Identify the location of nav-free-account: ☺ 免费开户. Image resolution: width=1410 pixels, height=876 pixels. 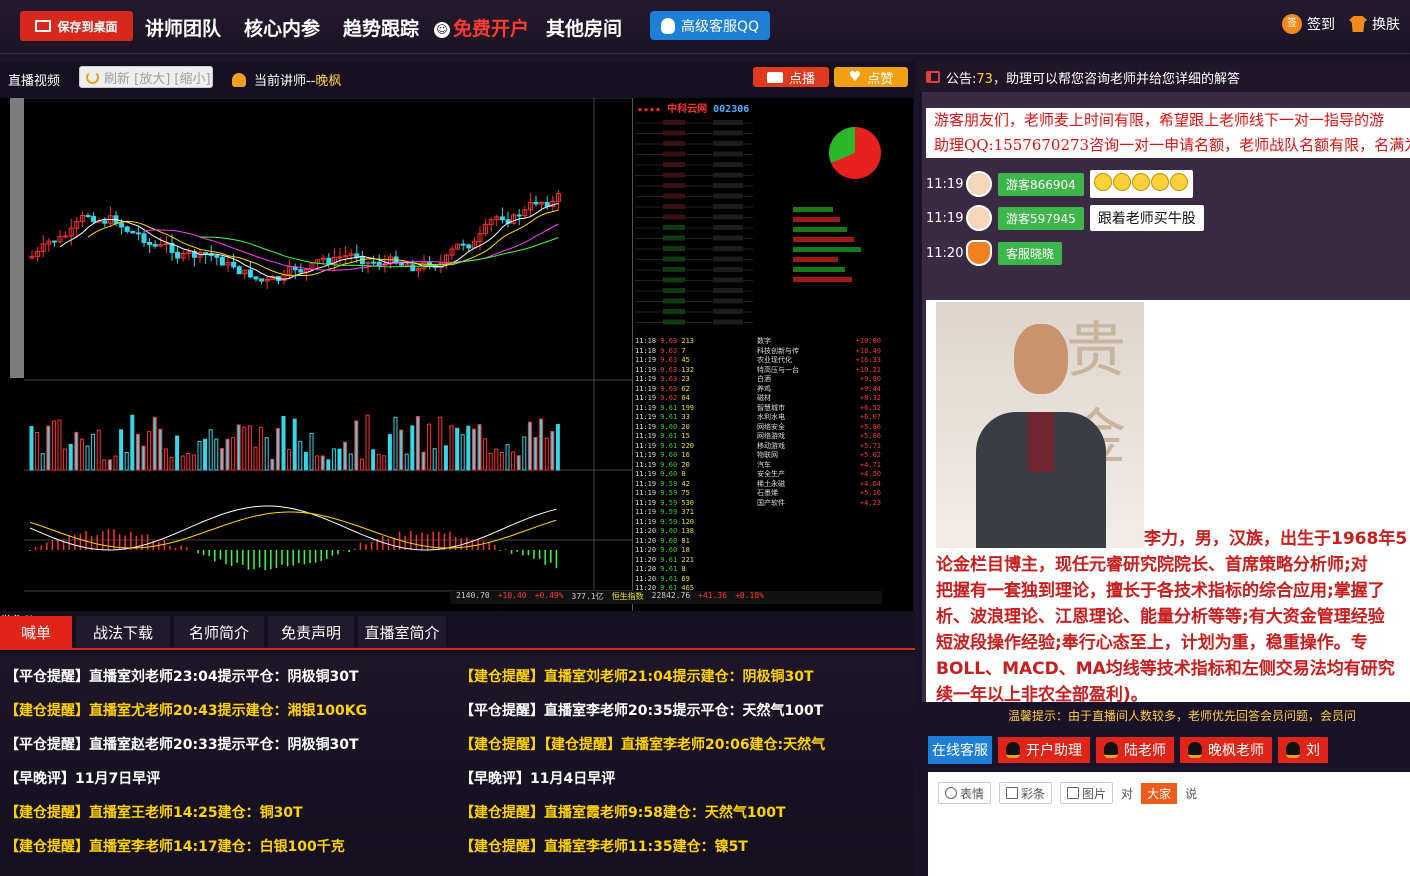
(481, 27).